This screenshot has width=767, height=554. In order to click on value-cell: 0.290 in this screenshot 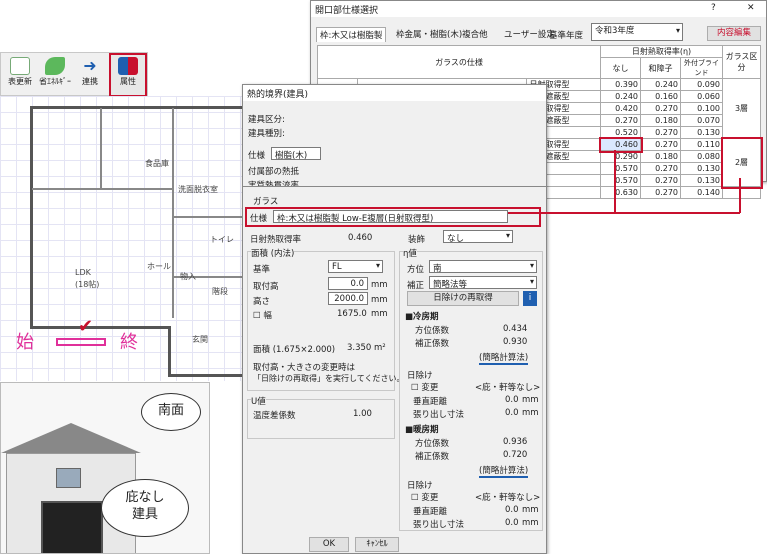, I will do `click(620, 156)`.